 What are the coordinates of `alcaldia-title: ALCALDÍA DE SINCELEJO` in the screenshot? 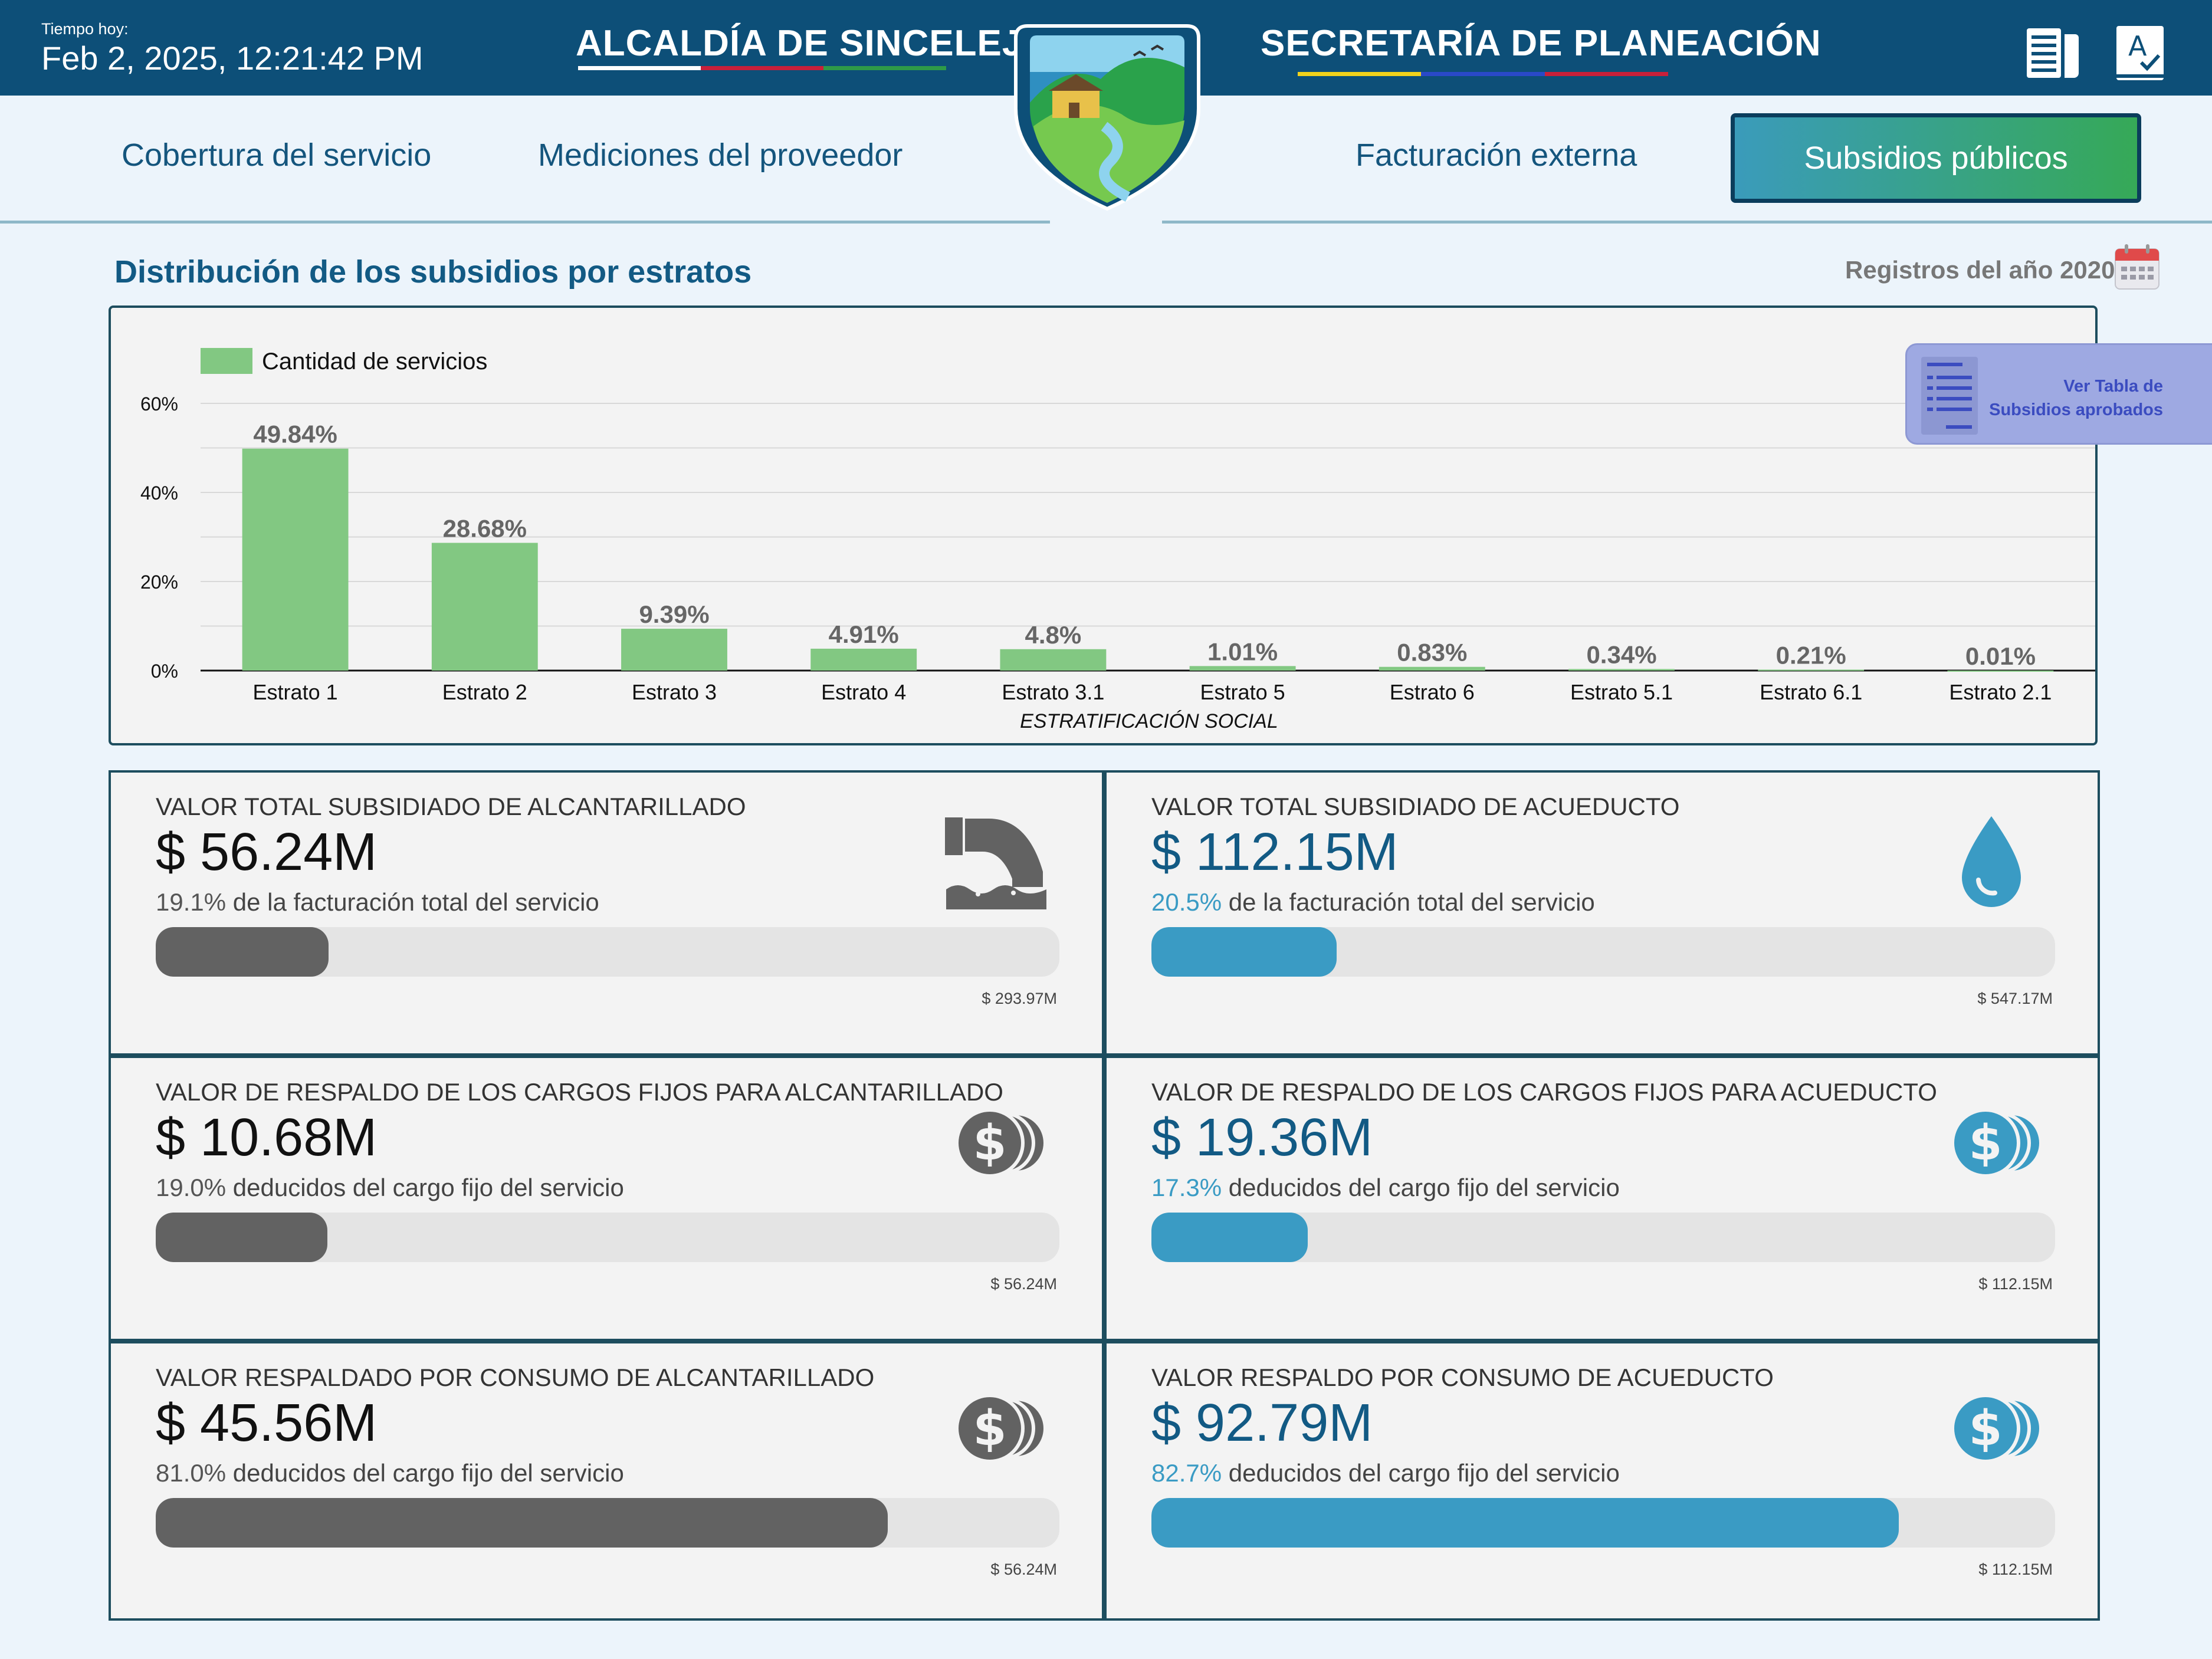 It's located at (814, 43).